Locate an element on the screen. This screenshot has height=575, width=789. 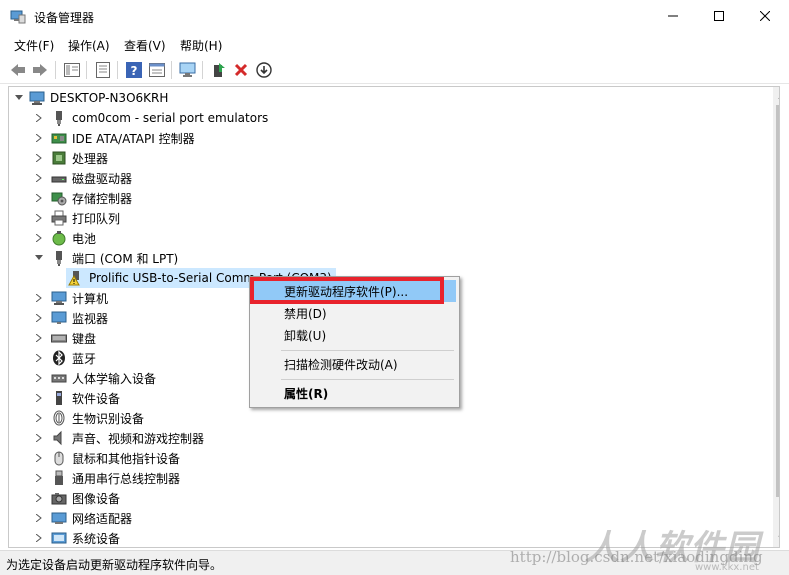
status-text: 为选定设备启动更新驱动程序软件向导。 is located at coordinates (114, 565).